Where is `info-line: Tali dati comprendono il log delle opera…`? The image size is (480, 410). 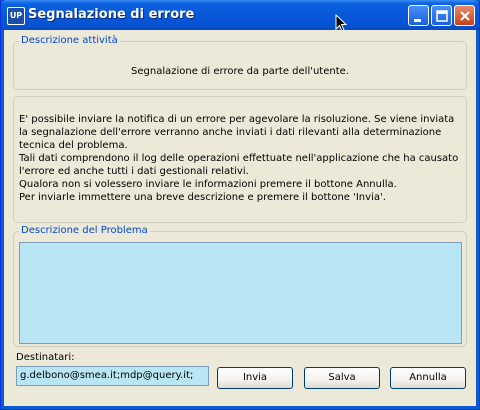
info-line: Tali dati comprendono il log delle opera… is located at coordinates (239, 165).